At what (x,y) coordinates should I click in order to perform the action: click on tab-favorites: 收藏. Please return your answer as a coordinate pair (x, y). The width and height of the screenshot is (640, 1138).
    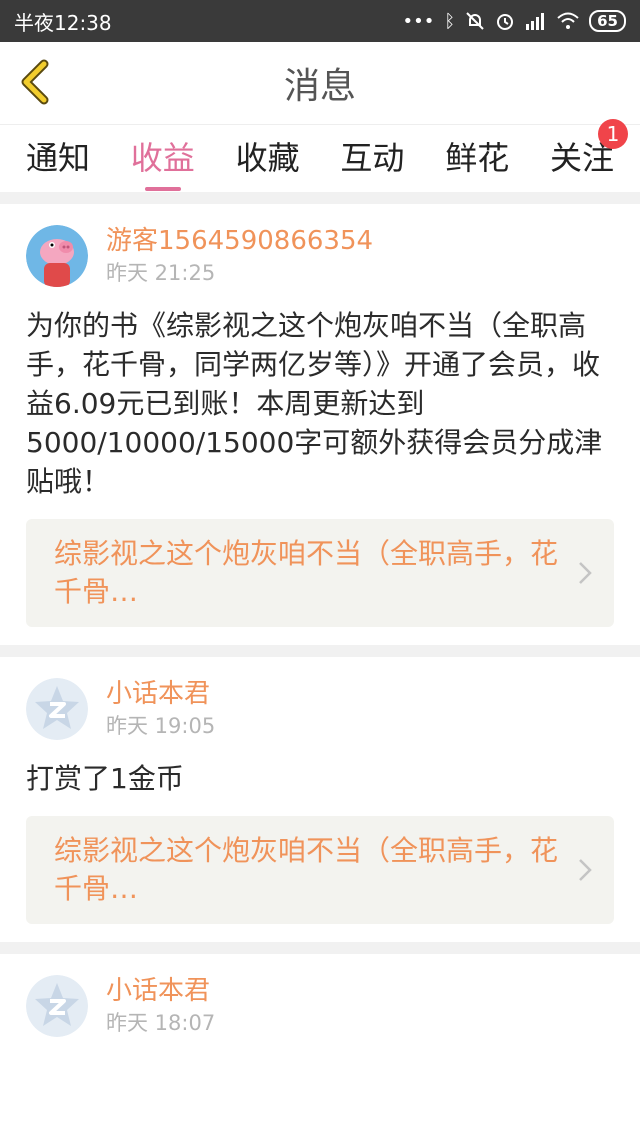
    Looking at the image, I should click on (268, 159).